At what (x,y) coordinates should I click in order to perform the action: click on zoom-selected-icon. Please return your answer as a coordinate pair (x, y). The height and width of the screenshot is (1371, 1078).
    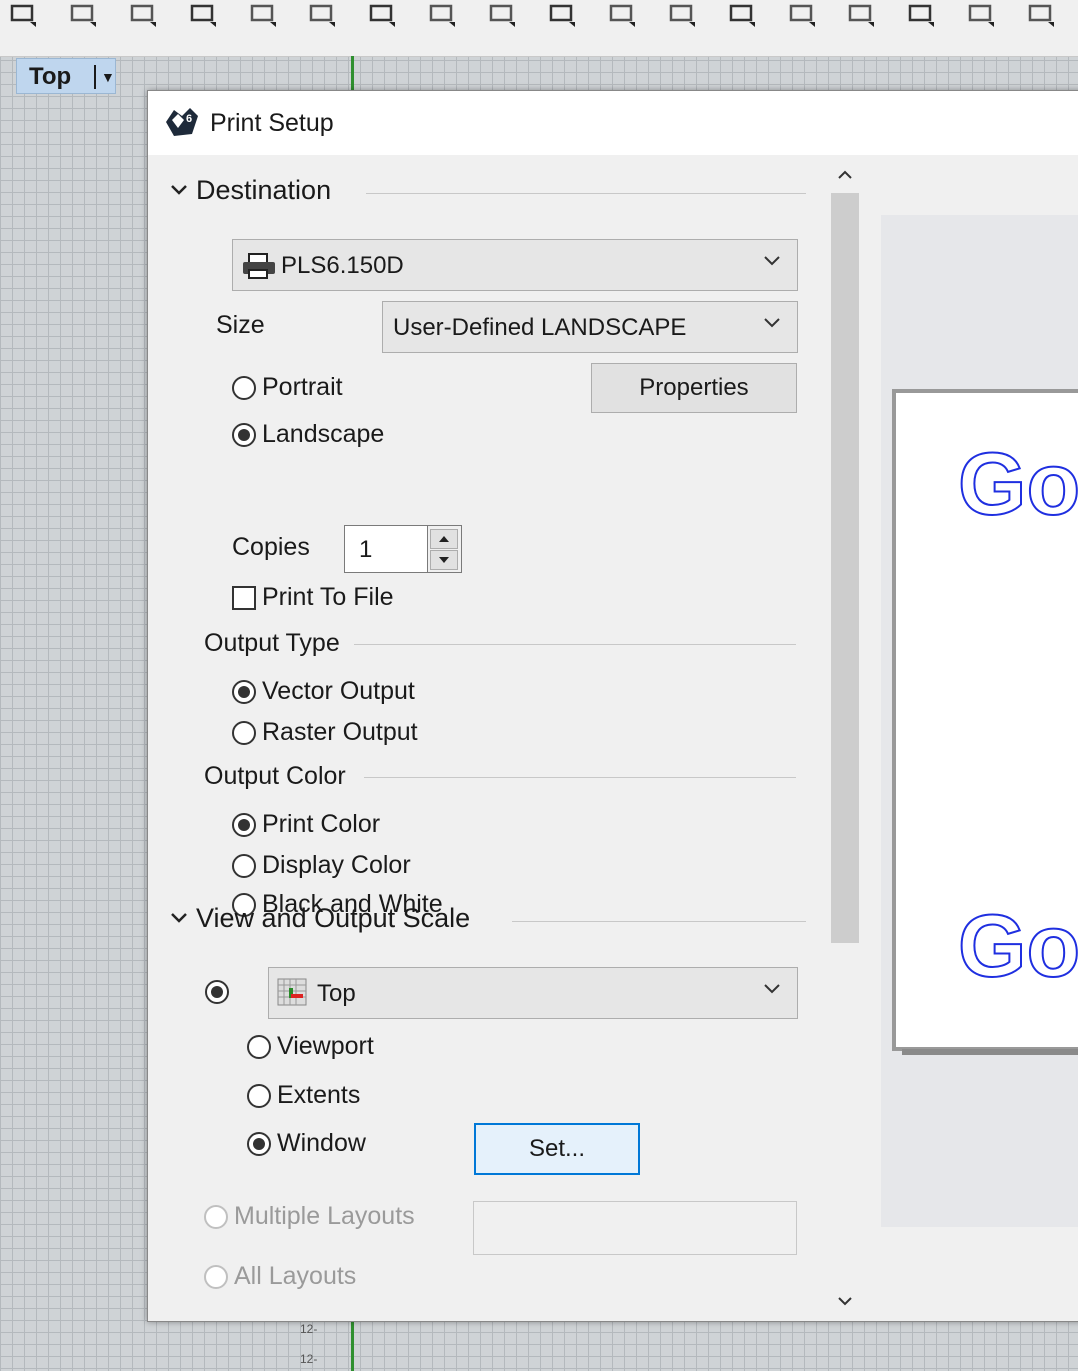
    Looking at the image, I should click on (742, 16).